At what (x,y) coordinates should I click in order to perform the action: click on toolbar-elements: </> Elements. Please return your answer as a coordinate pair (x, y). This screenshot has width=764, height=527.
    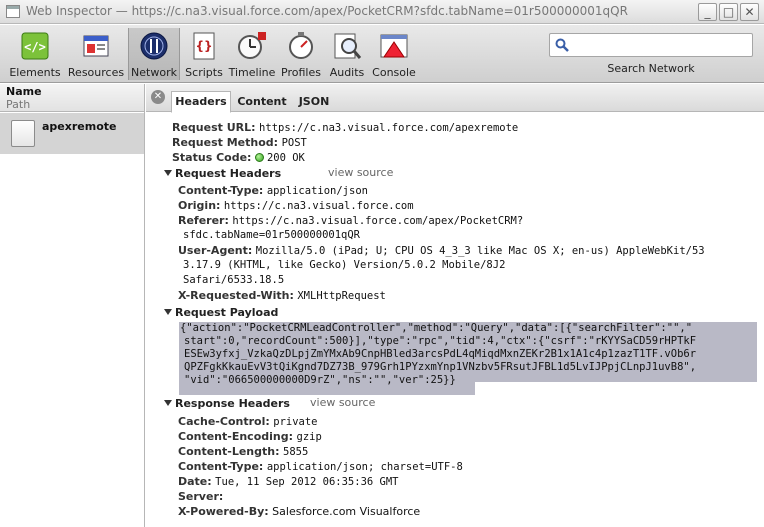
    Looking at the image, I should click on (35, 54).